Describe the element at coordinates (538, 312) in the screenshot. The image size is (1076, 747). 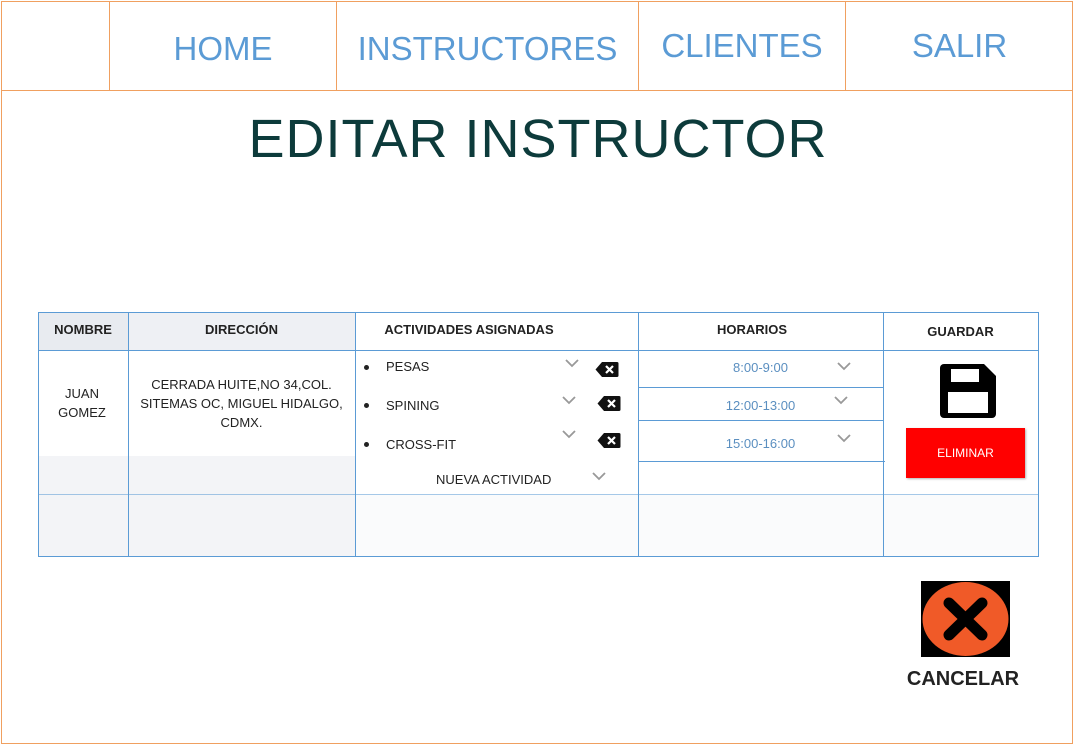
I see `grid-top` at that location.